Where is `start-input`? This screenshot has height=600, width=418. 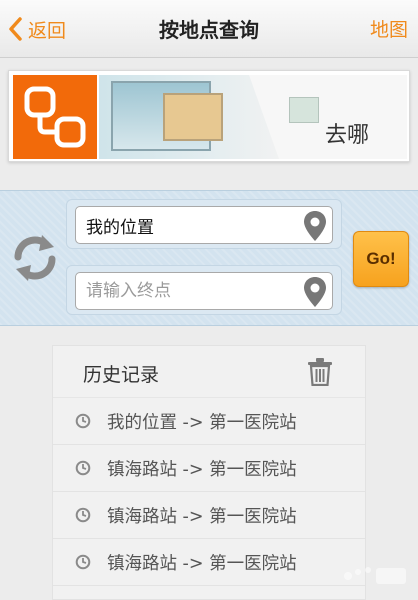
start-input is located at coordinates (204, 225).